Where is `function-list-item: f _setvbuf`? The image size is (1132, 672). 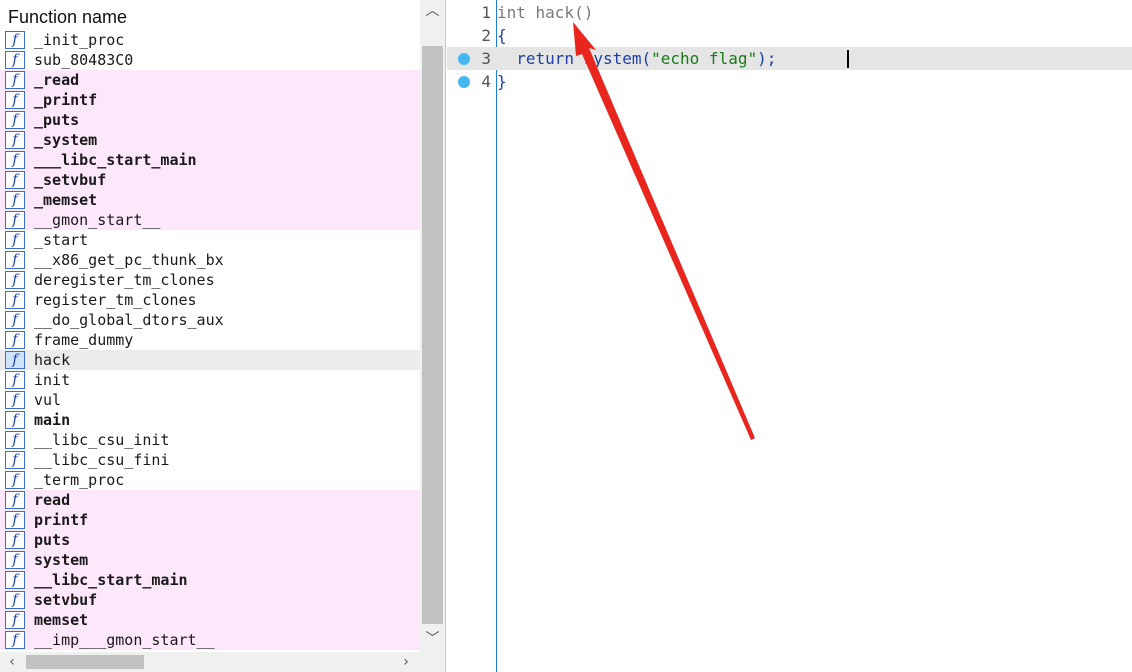
function-list-item: f _setvbuf is located at coordinates (210, 180).